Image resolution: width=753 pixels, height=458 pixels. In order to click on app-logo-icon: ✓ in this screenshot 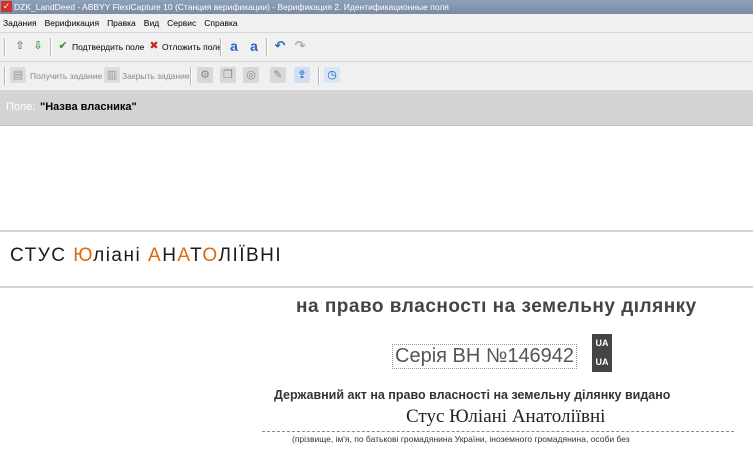, I will do `click(6, 6)`.